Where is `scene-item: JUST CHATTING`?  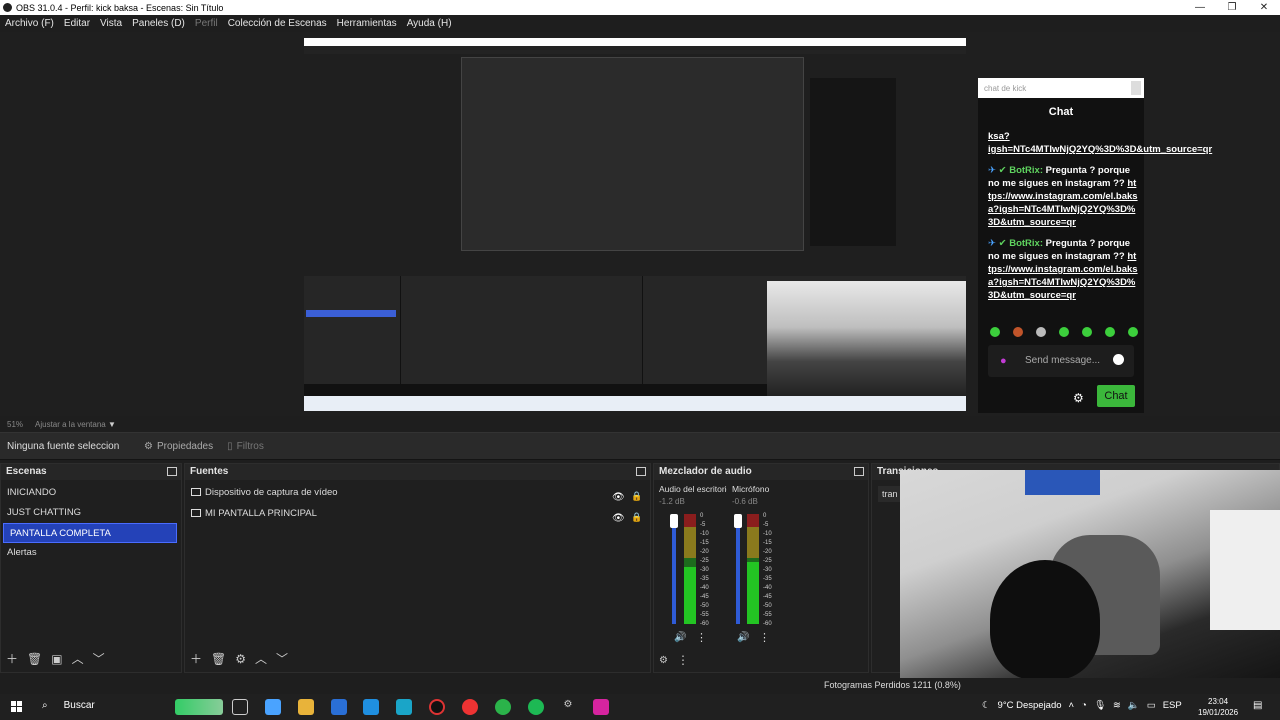
scene-item: JUST CHATTING is located at coordinates (91, 513).